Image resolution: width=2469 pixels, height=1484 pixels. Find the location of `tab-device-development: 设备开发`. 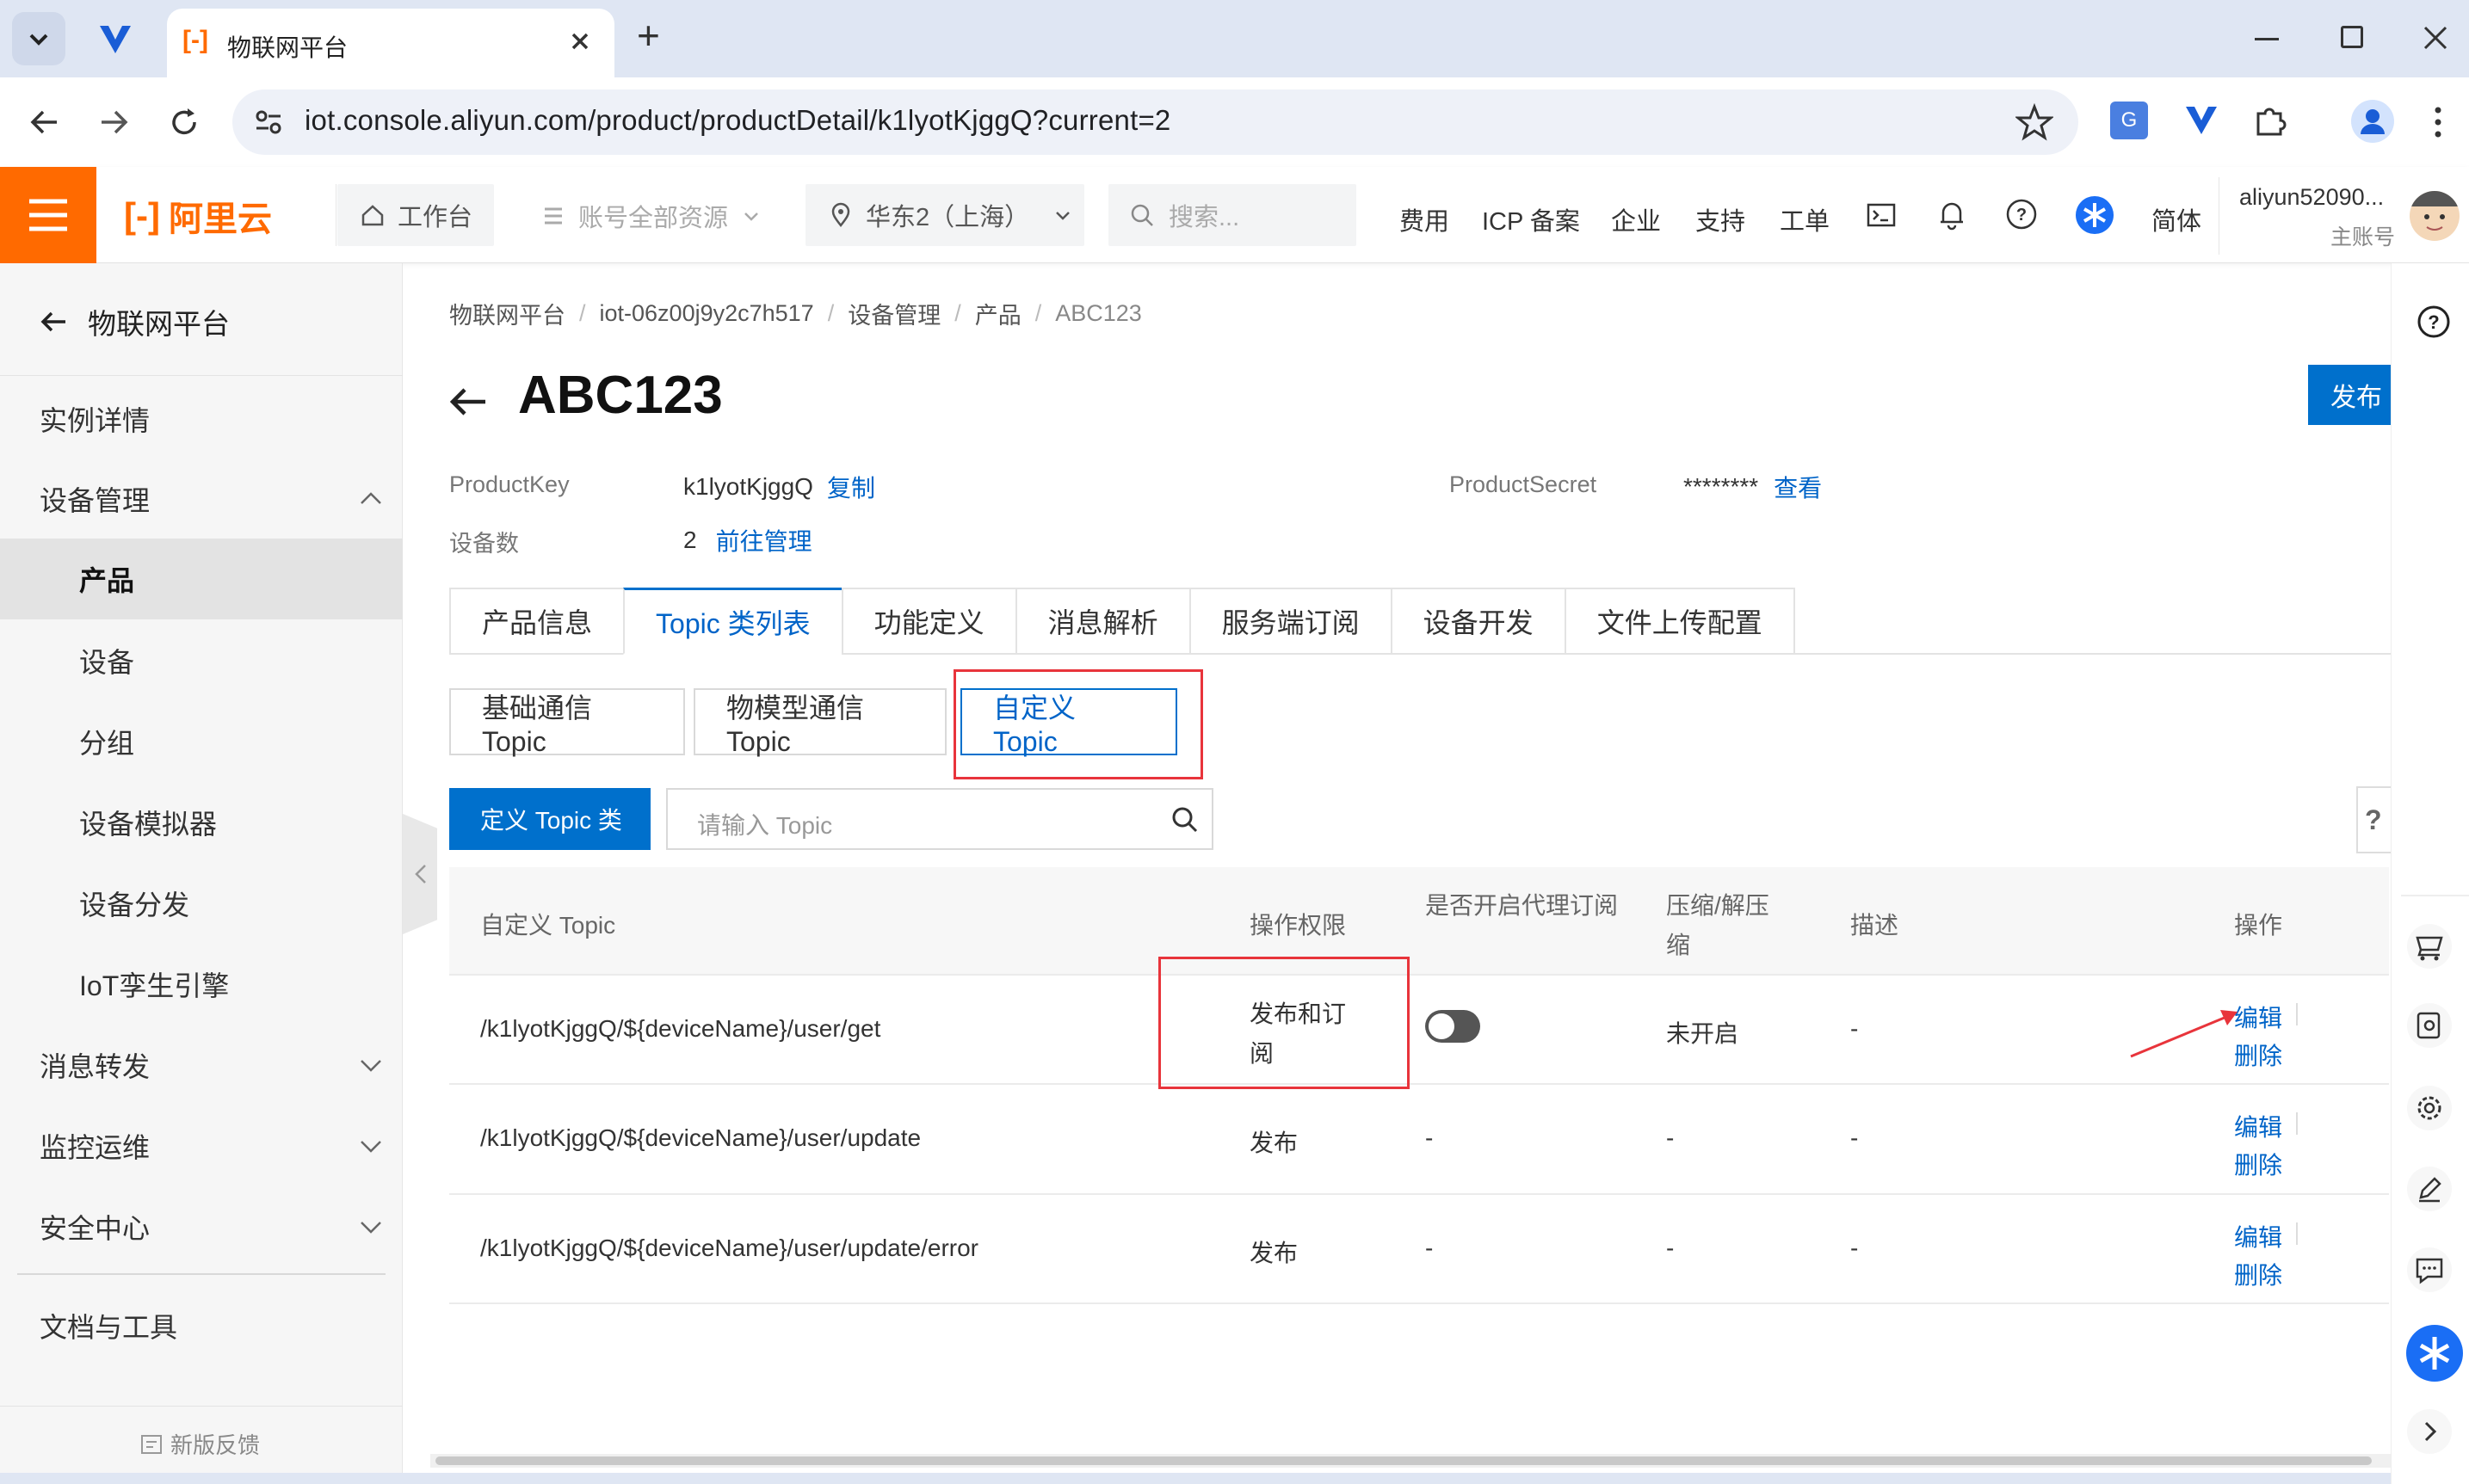

tab-device-development: 设备开发 is located at coordinates (1477, 621).